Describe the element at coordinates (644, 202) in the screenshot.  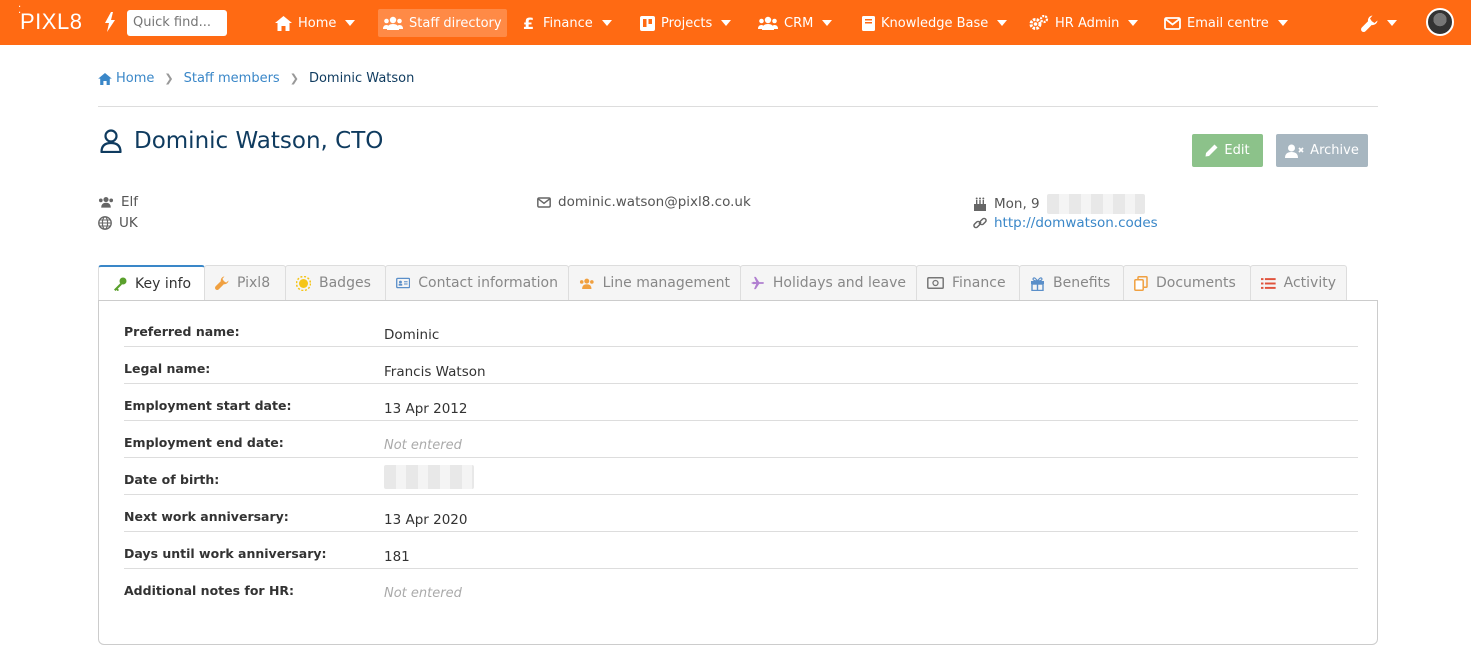
I see `email-info: dominic.watson@pixl8.co.uk` at that location.